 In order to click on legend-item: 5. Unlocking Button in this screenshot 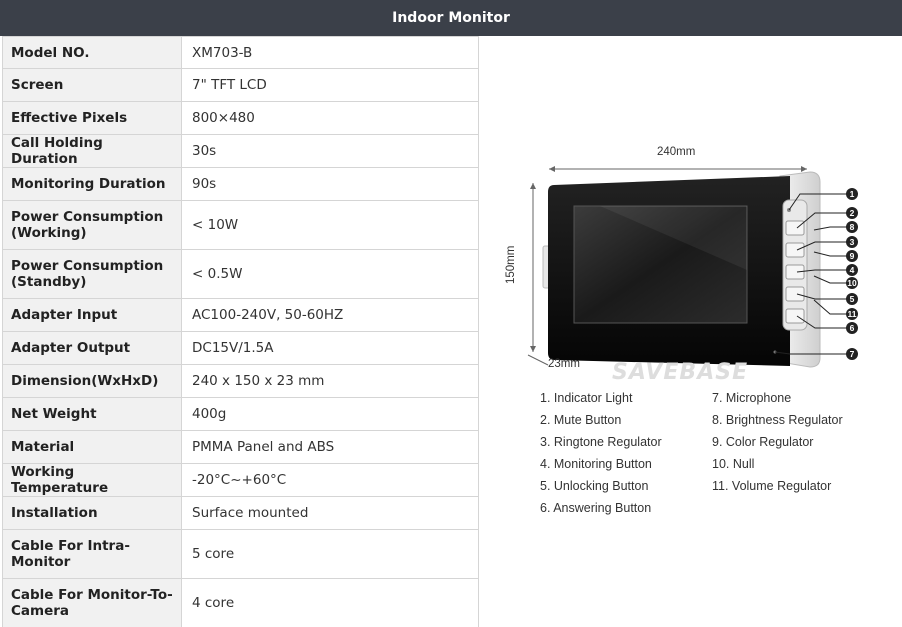, I will do `click(594, 486)`.